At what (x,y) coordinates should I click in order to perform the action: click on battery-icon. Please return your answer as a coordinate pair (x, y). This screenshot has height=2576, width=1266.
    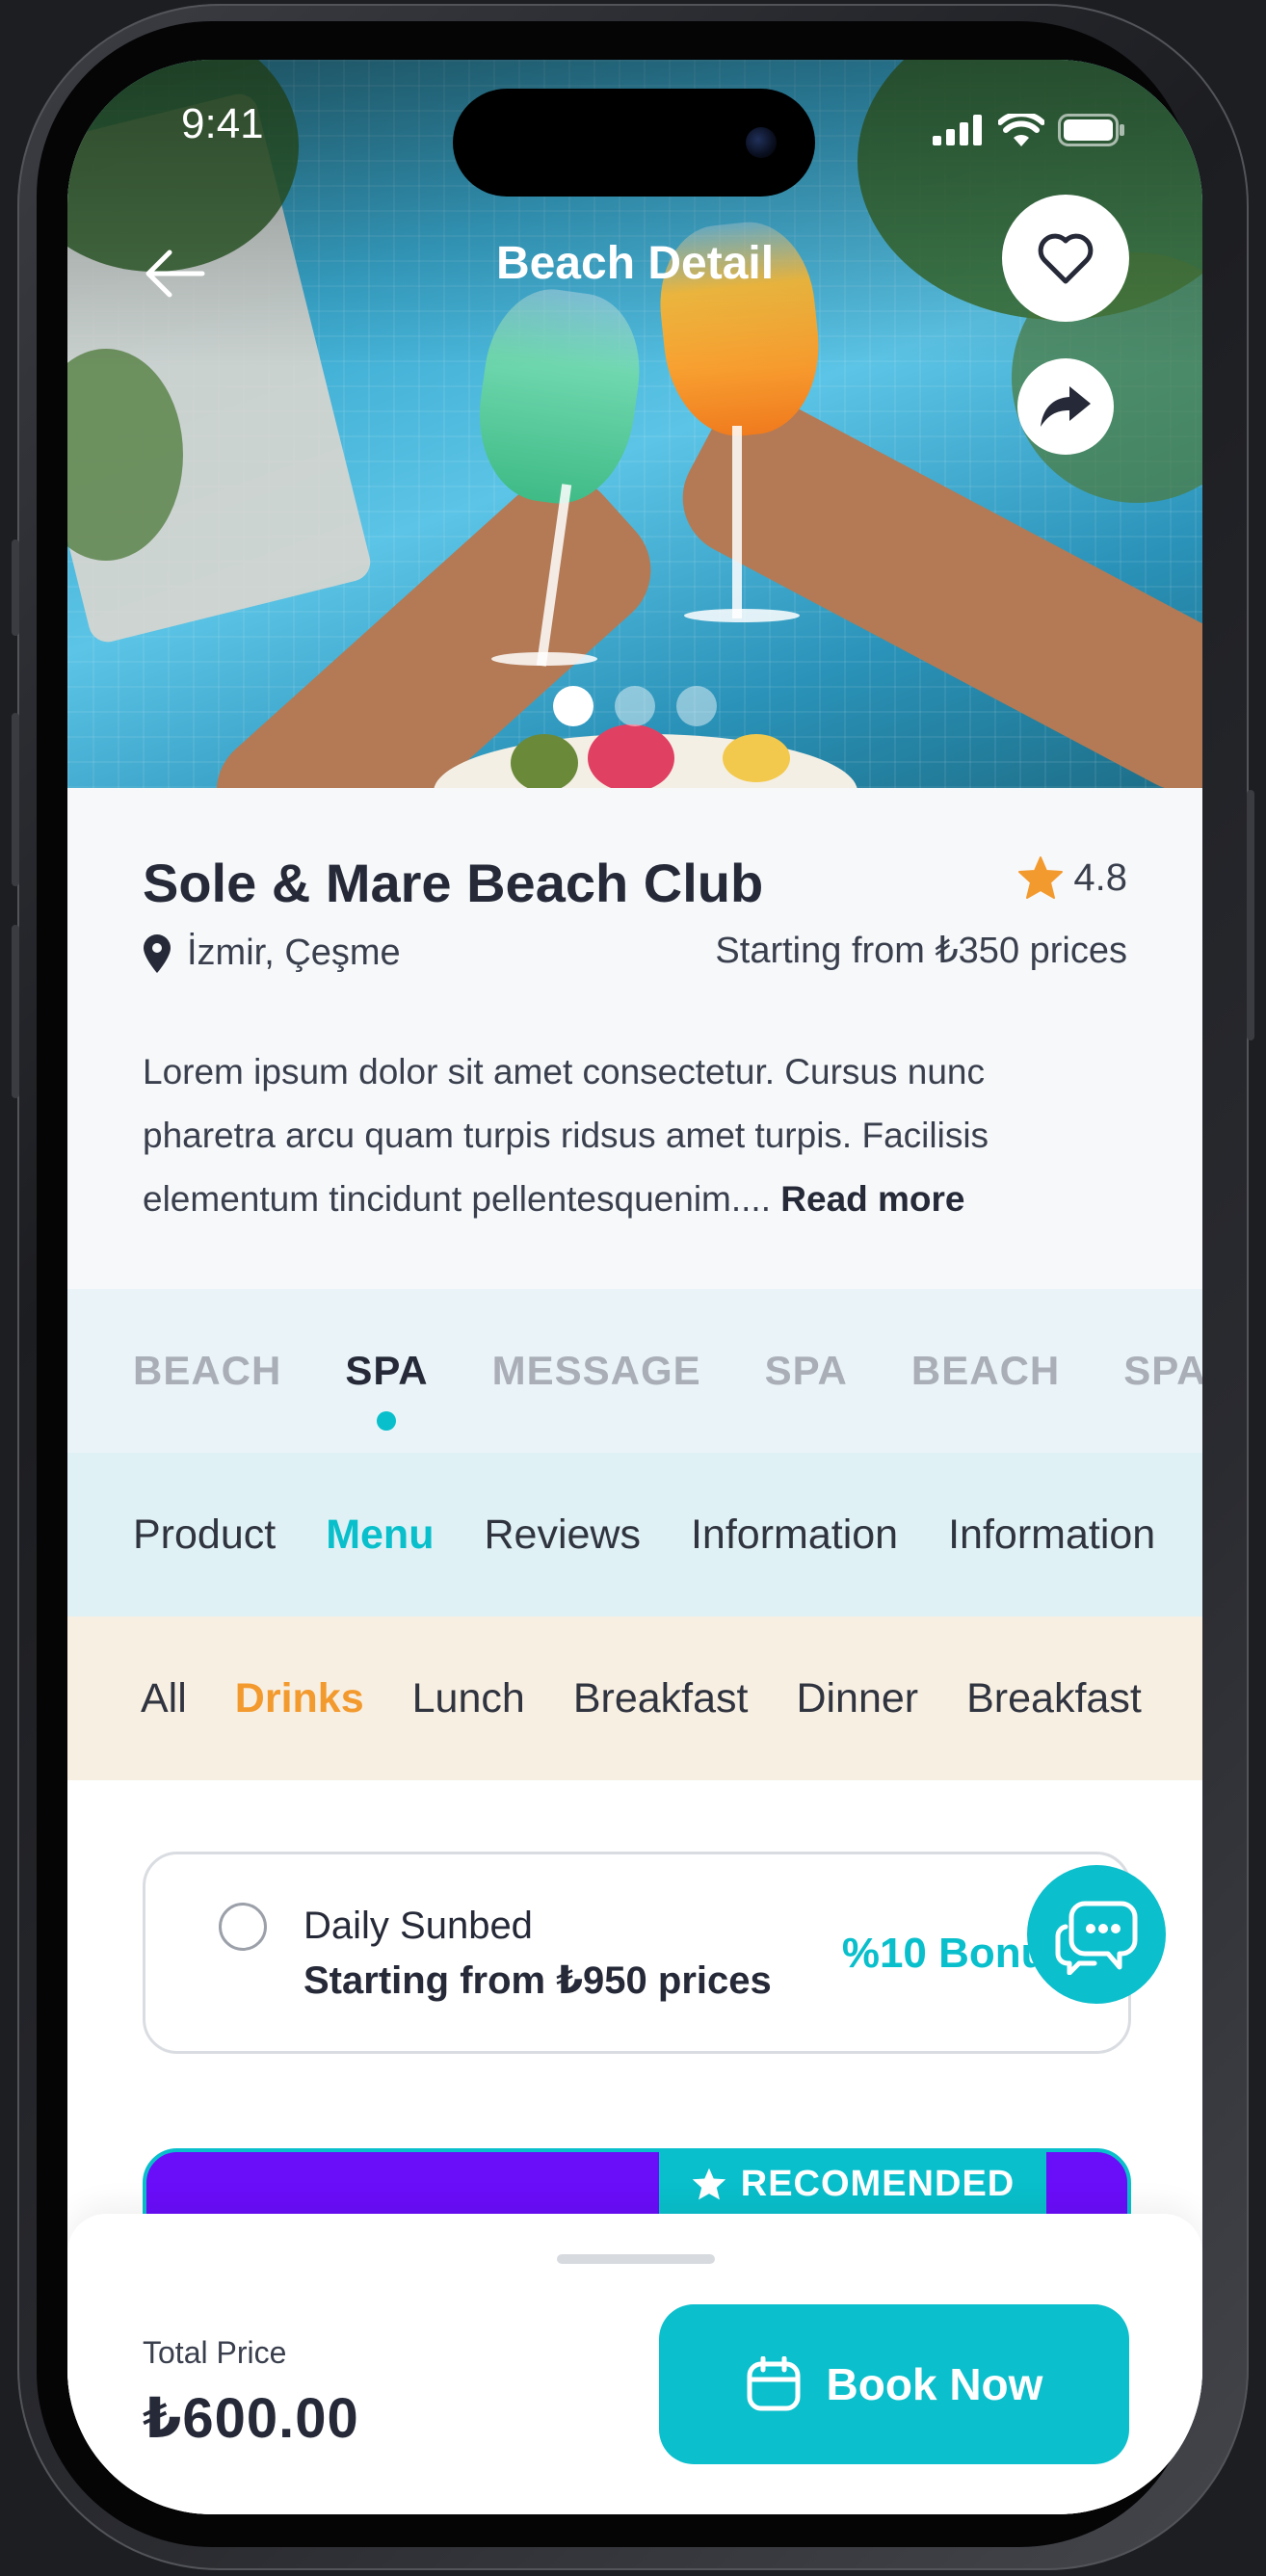
    Looking at the image, I should click on (1091, 130).